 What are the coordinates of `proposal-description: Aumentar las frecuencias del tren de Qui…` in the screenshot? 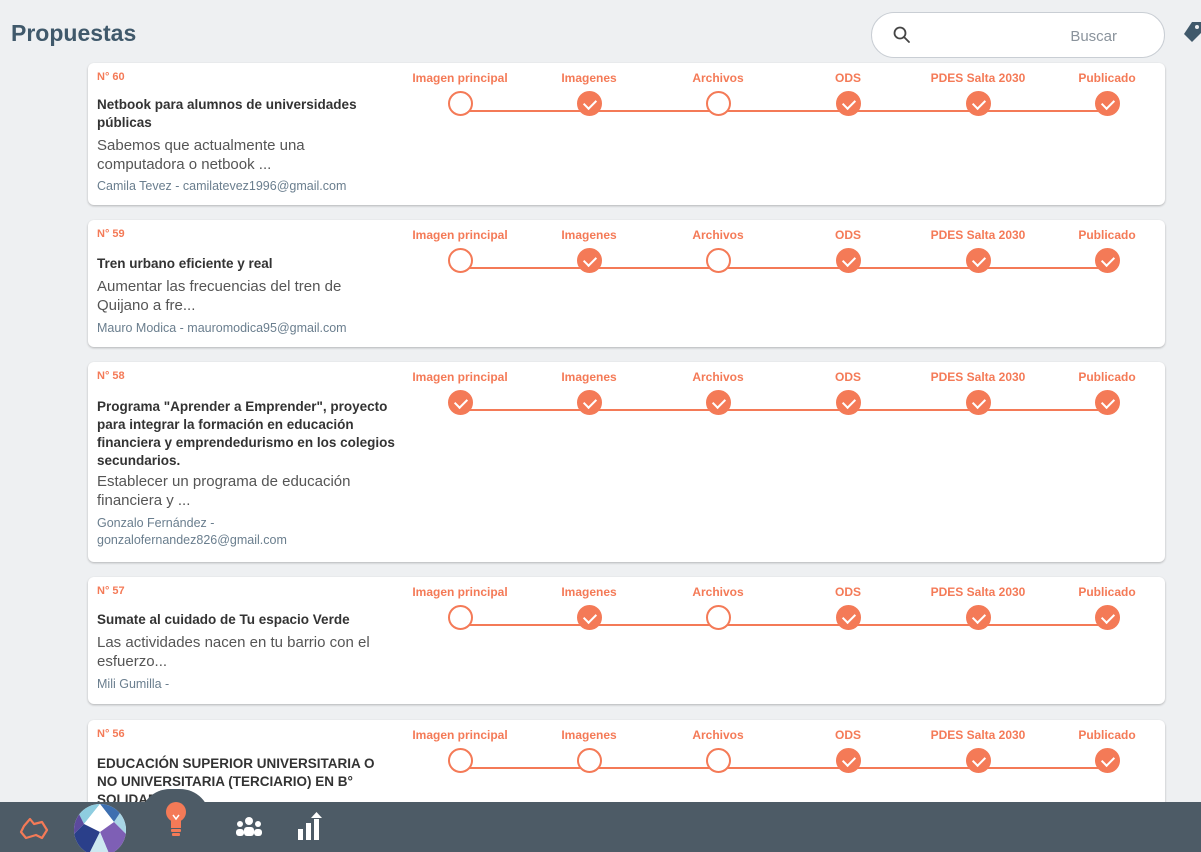 It's located at (219, 296).